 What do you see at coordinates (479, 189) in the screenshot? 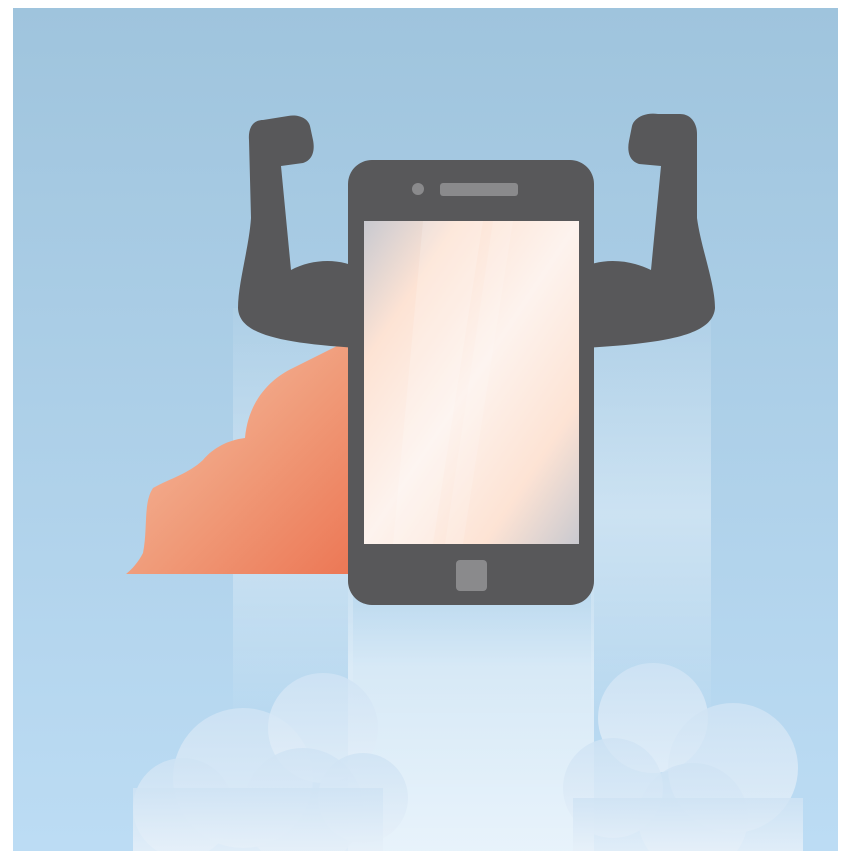
I see `phone-speaker` at bounding box center [479, 189].